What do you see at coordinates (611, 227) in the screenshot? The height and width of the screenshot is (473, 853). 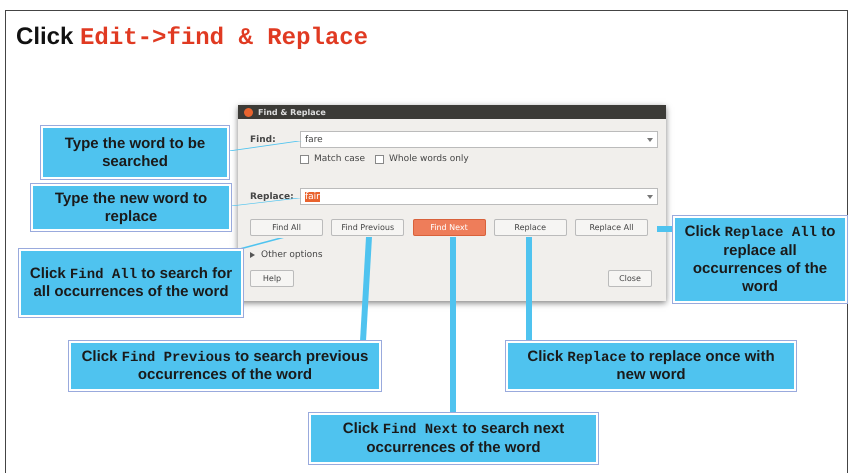 I see `dialog-button: Replace All` at bounding box center [611, 227].